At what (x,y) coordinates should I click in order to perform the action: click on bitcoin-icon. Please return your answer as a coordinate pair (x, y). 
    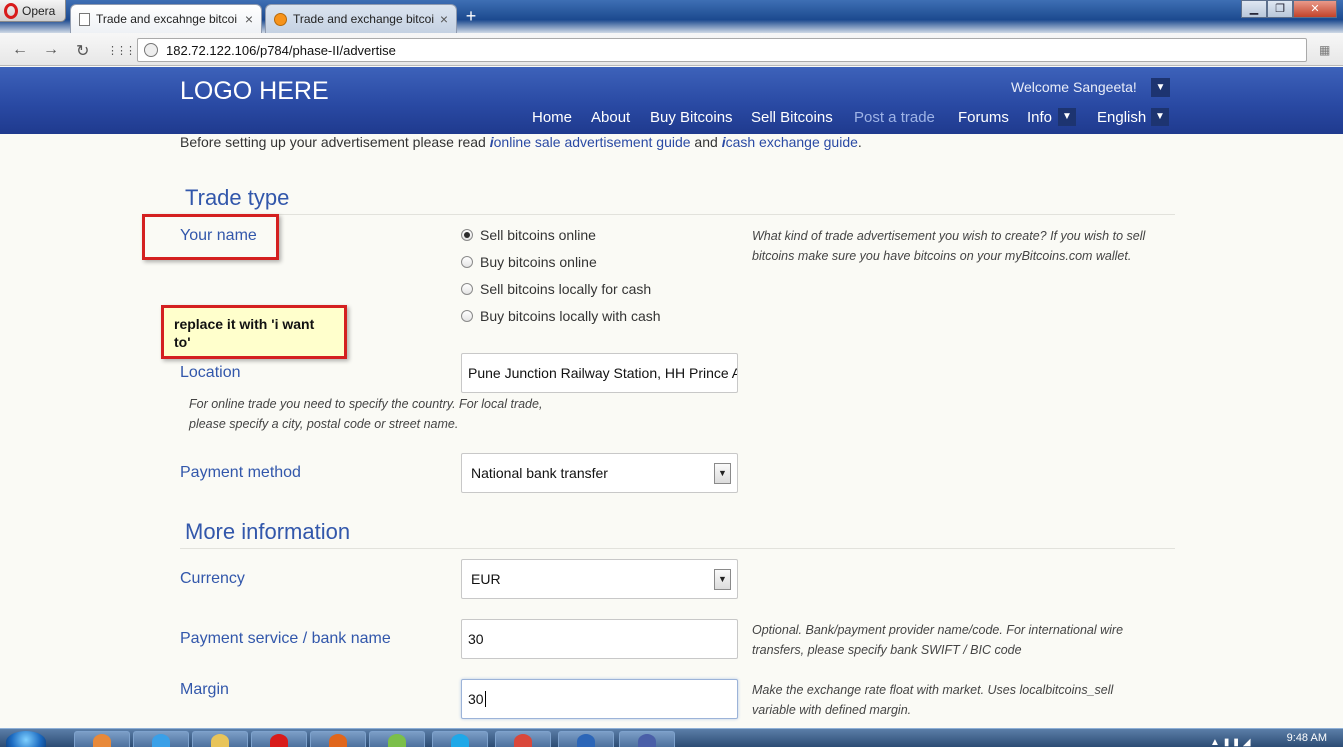
    Looking at the image, I should click on (280, 19).